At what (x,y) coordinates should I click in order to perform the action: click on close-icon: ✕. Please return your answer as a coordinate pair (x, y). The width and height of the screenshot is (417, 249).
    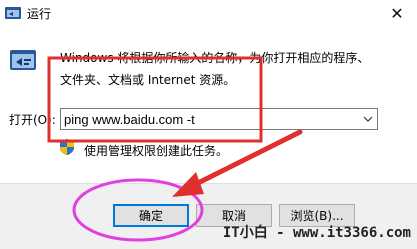
    Looking at the image, I should click on (397, 13).